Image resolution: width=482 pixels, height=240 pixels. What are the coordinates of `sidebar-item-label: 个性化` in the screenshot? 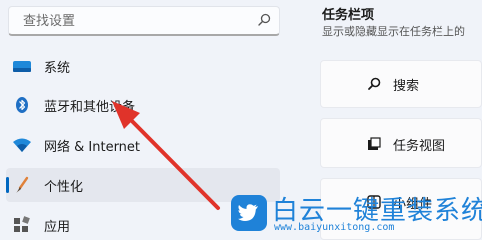 It's located at (64, 187).